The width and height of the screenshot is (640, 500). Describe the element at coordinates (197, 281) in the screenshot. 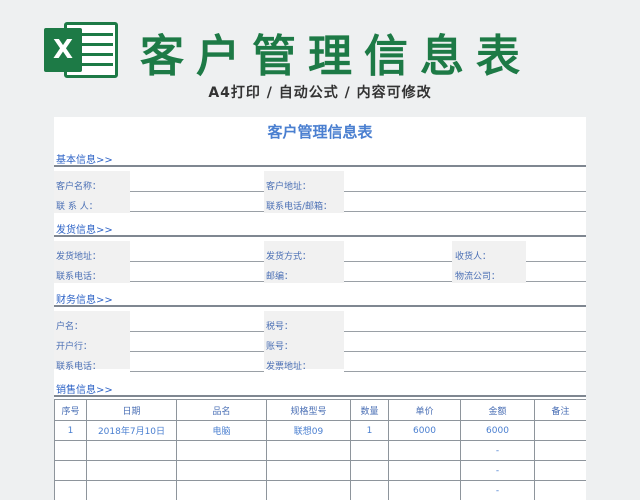

I see `ship-phone-input` at that location.